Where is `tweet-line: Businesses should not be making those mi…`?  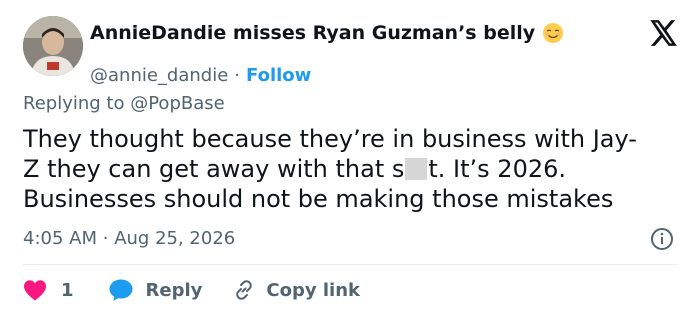
tweet-line: Businesses should not be making those mi… is located at coordinates (318, 199).